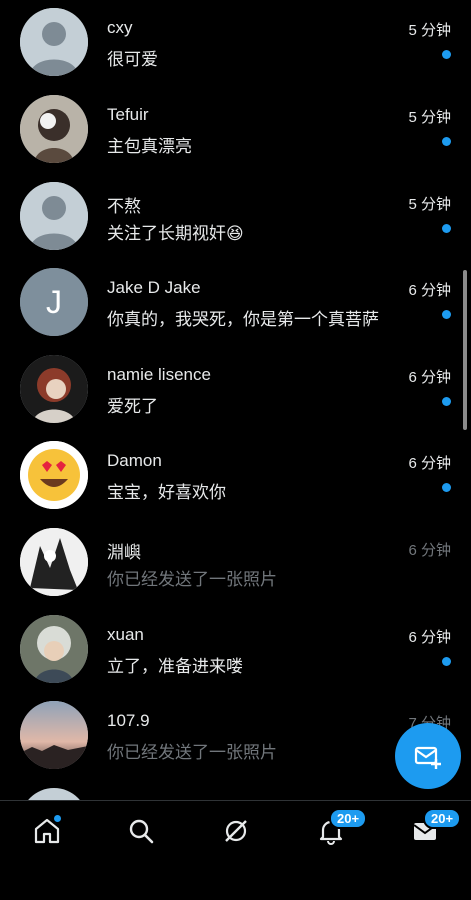  I want to click on tab-search, so click(141, 831).